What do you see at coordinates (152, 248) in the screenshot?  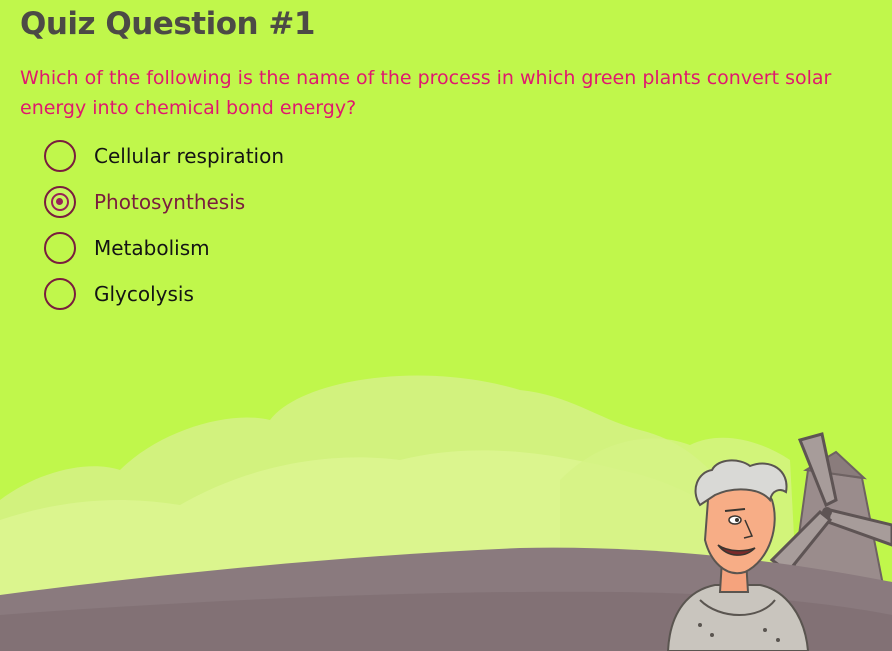 I see `option-label: Metabolism` at bounding box center [152, 248].